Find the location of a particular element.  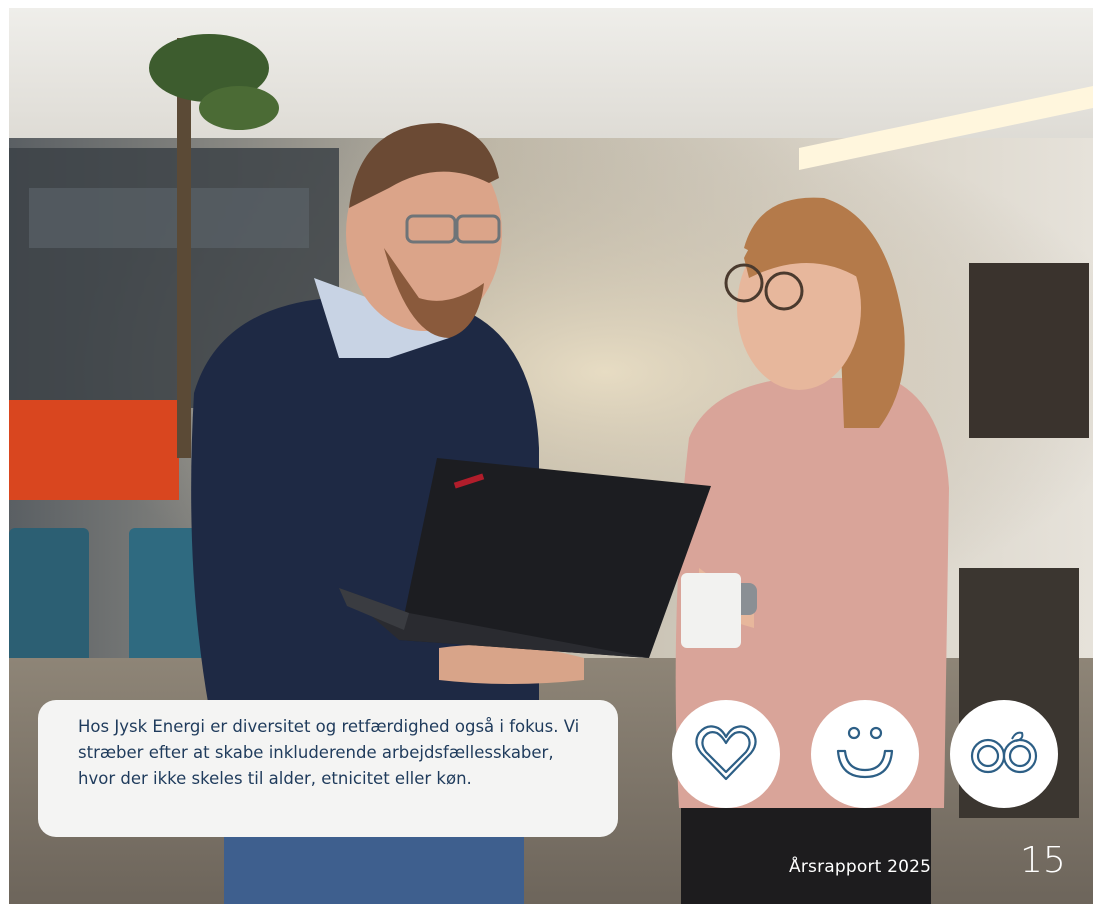

heart-icon is located at coordinates (726, 753).